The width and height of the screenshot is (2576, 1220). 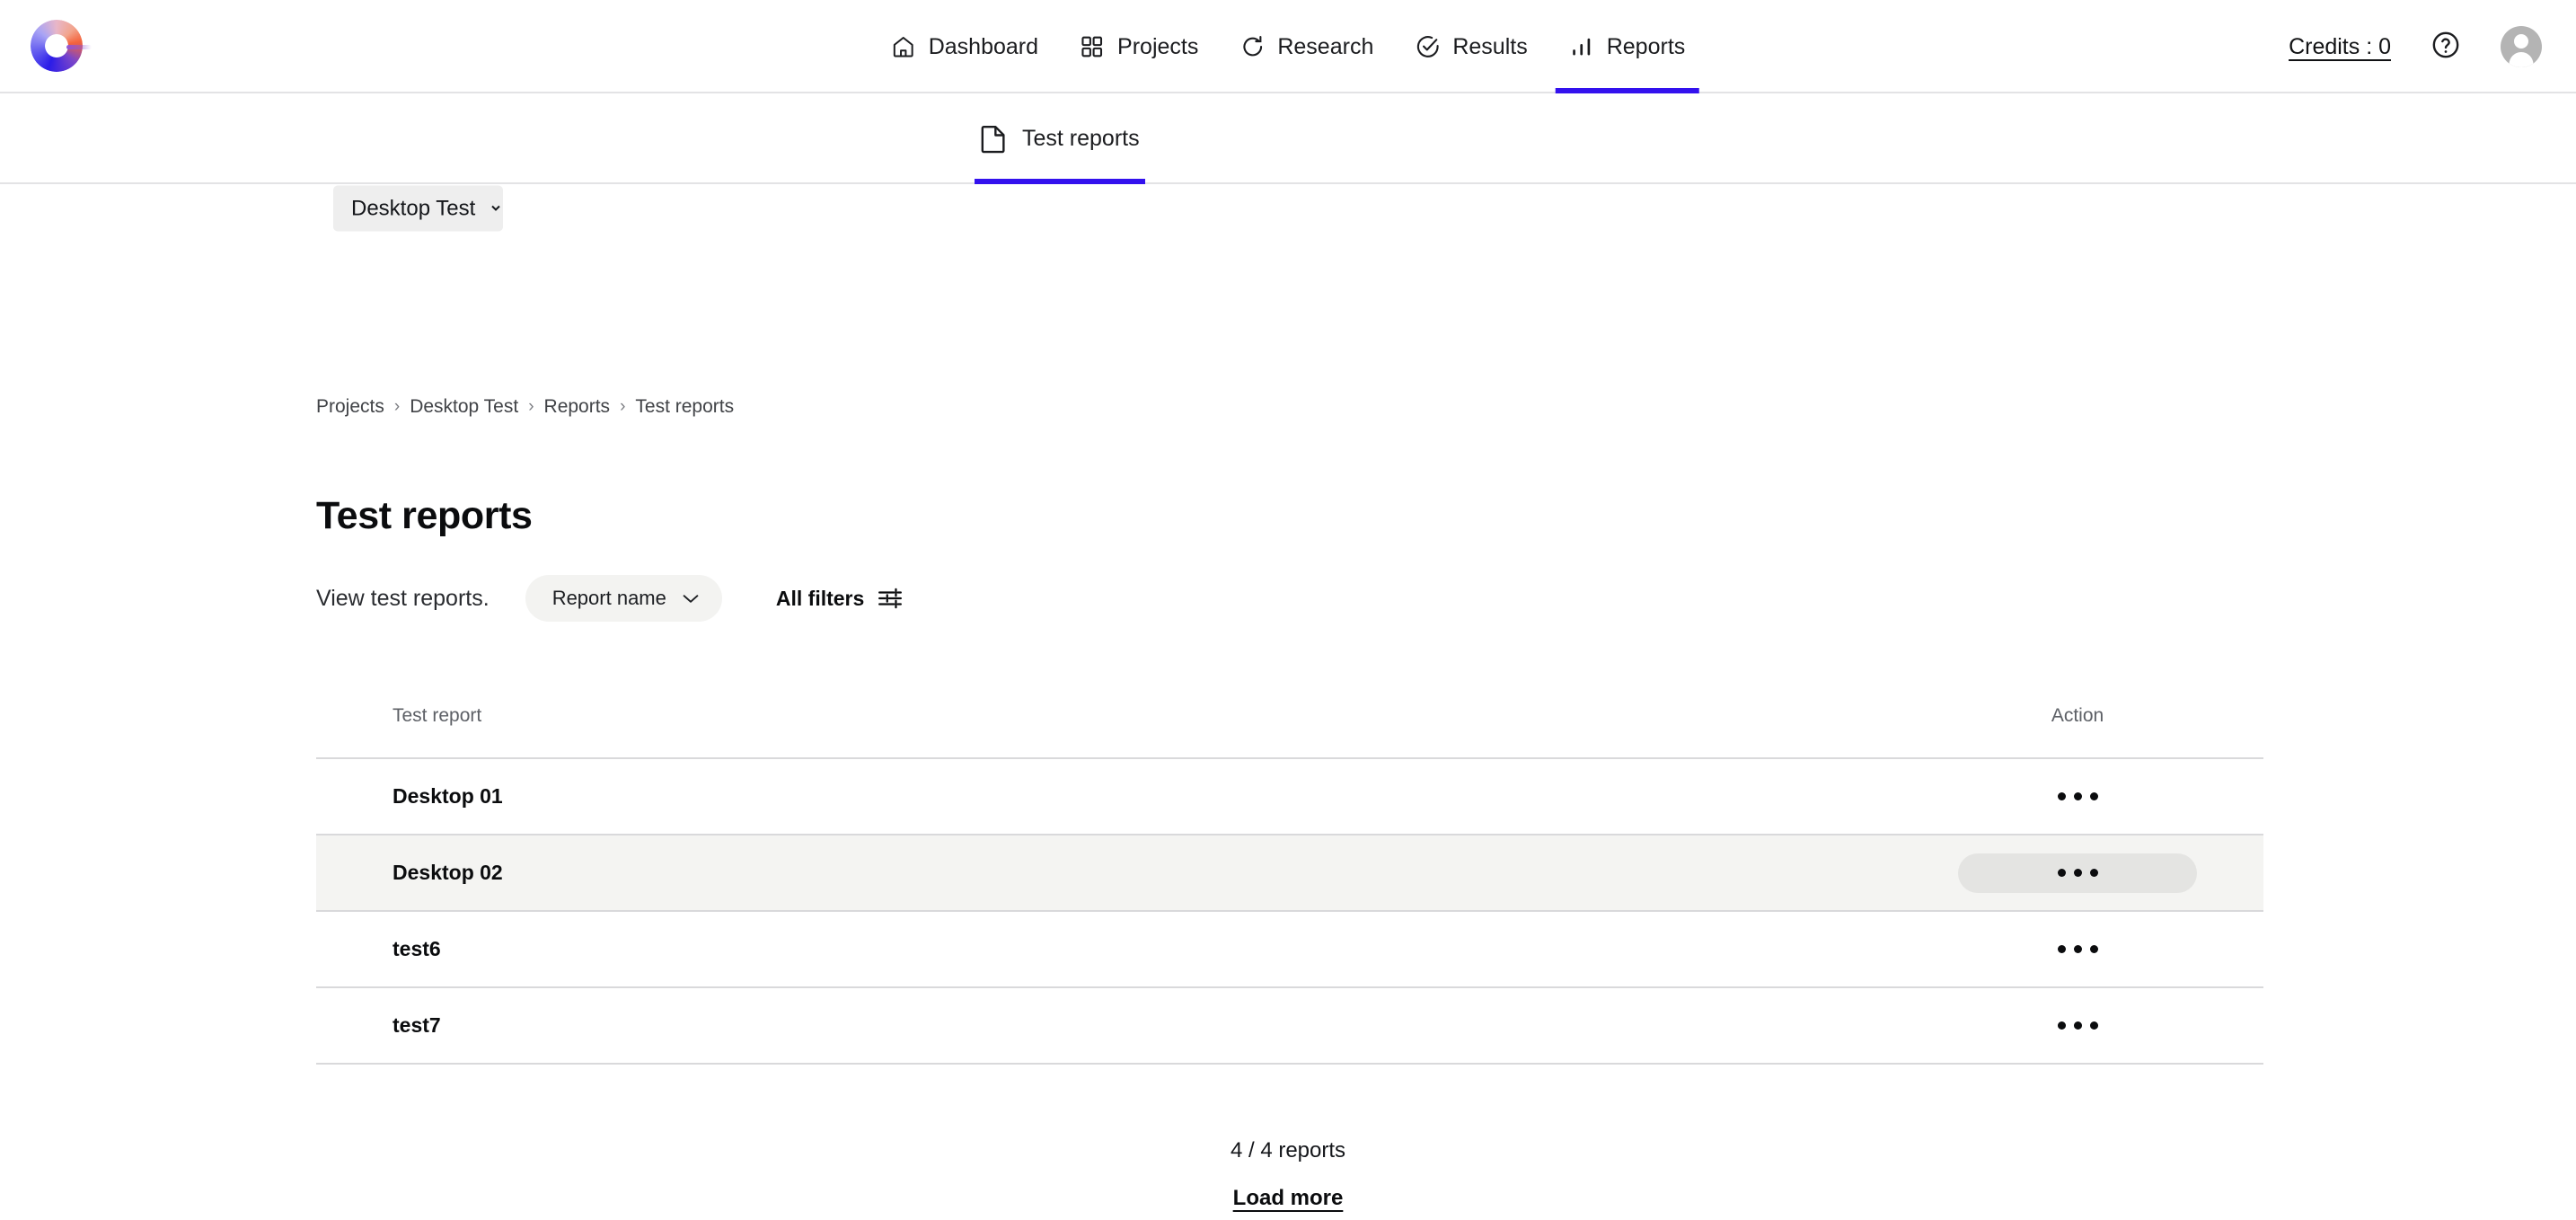 What do you see at coordinates (1646, 46) in the screenshot?
I see `nav-label-reports: Reports` at bounding box center [1646, 46].